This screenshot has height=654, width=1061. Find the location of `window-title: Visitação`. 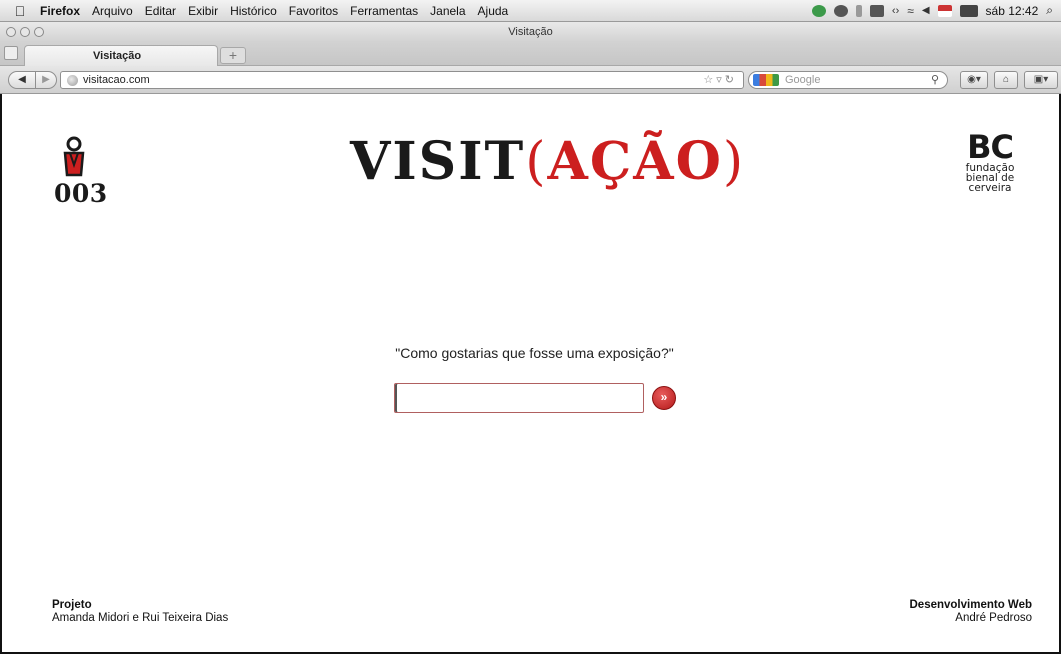

window-title: Visitação is located at coordinates (530, 32).